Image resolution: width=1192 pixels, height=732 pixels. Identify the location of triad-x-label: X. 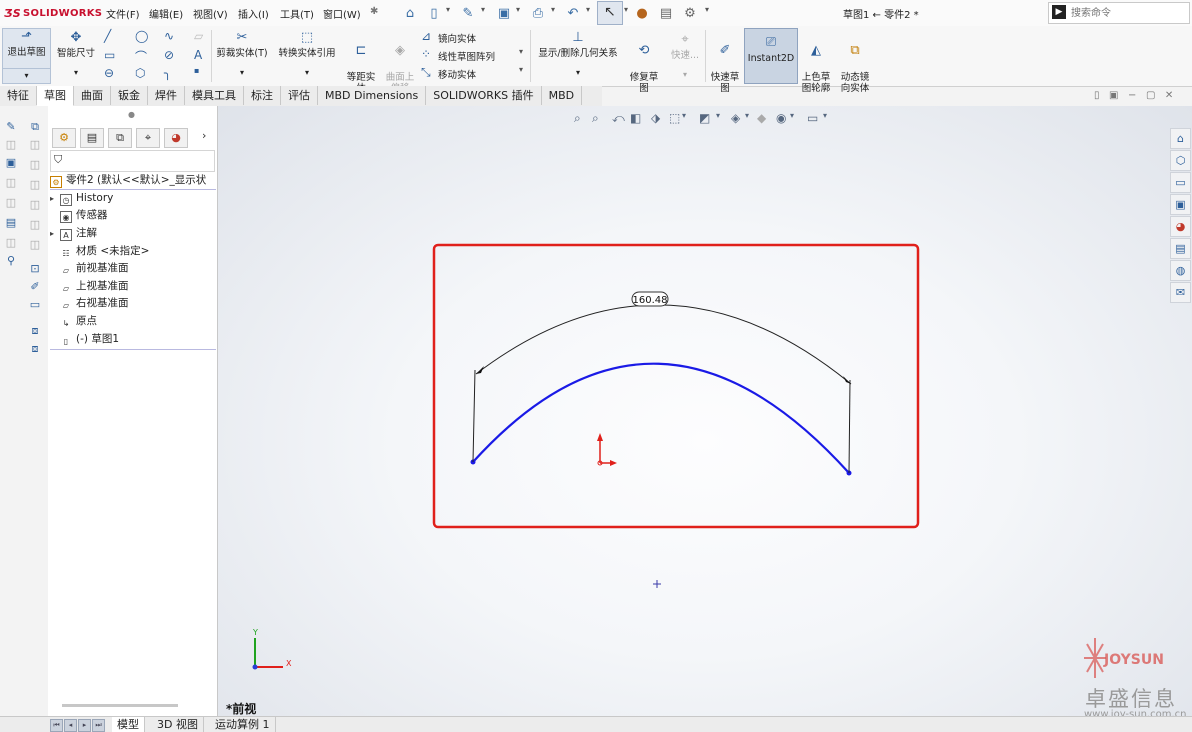
(289, 663).